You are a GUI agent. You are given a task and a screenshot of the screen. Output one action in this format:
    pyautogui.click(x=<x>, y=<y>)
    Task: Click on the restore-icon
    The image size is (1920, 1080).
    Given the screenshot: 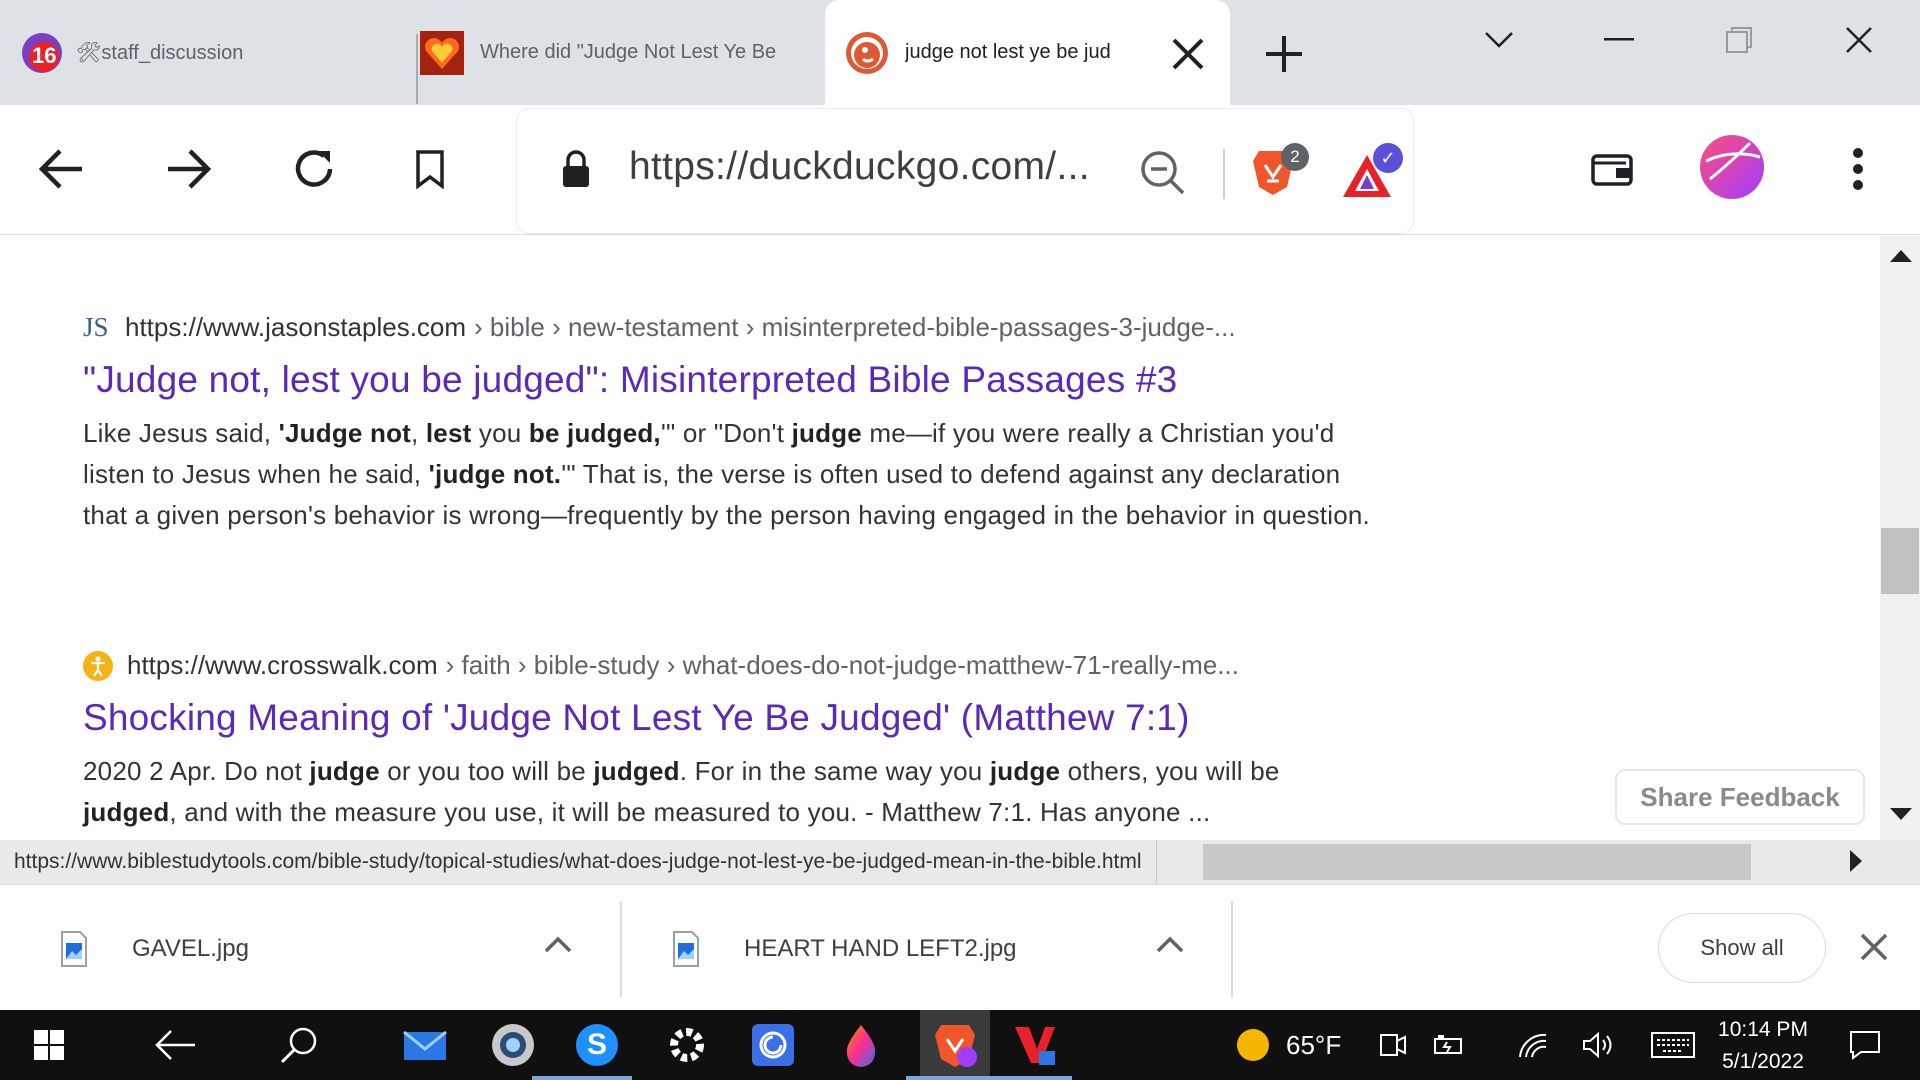 What is the action you would take?
    pyautogui.click(x=1739, y=40)
    